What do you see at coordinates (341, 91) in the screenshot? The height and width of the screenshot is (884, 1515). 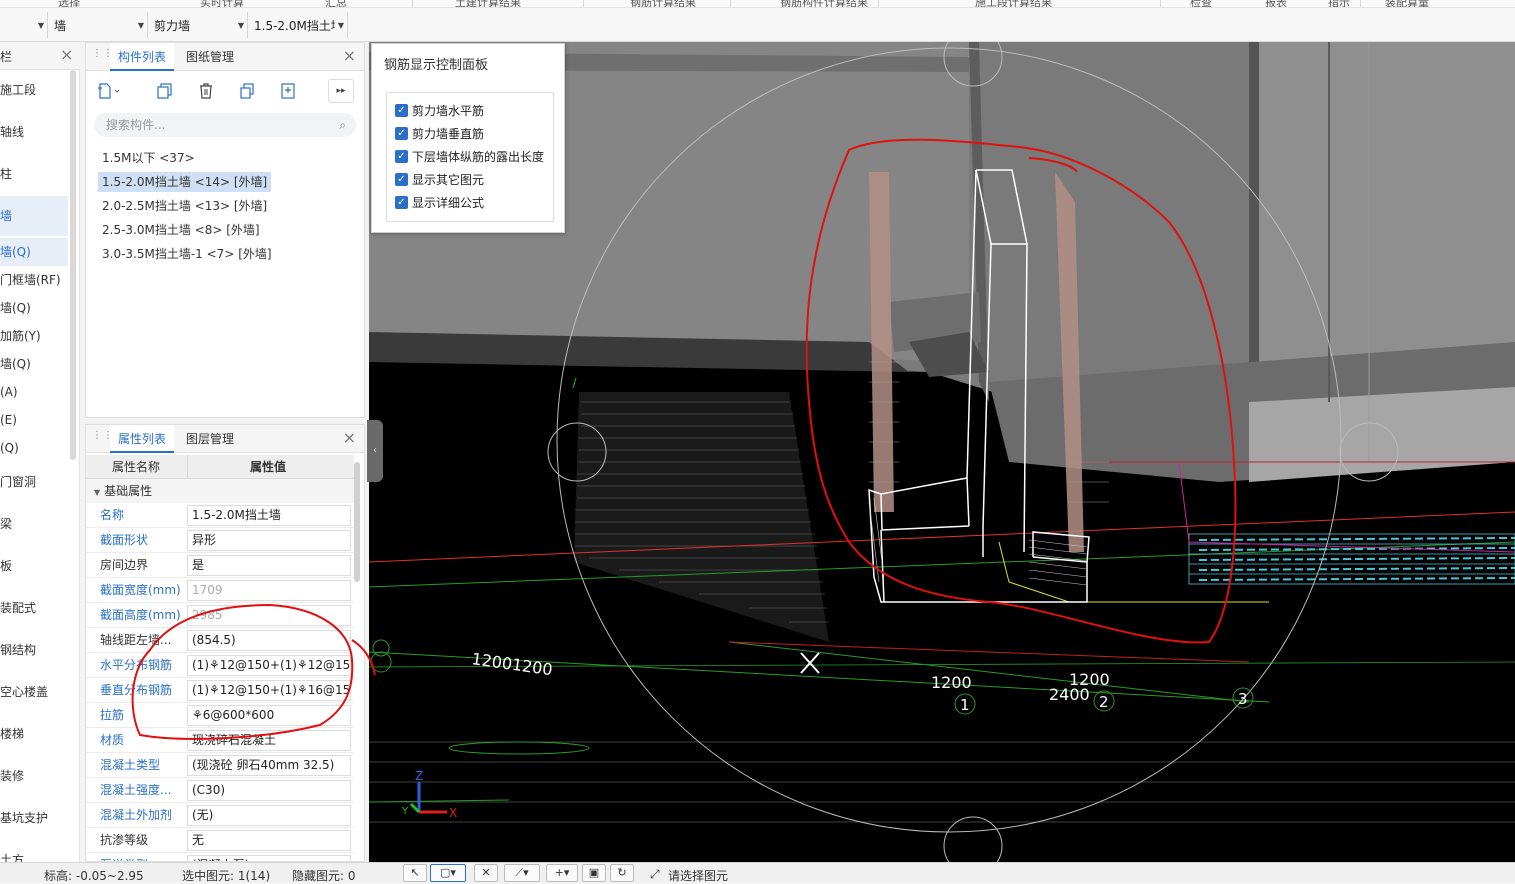 I see `more-tools-icon: ▸▸` at bounding box center [341, 91].